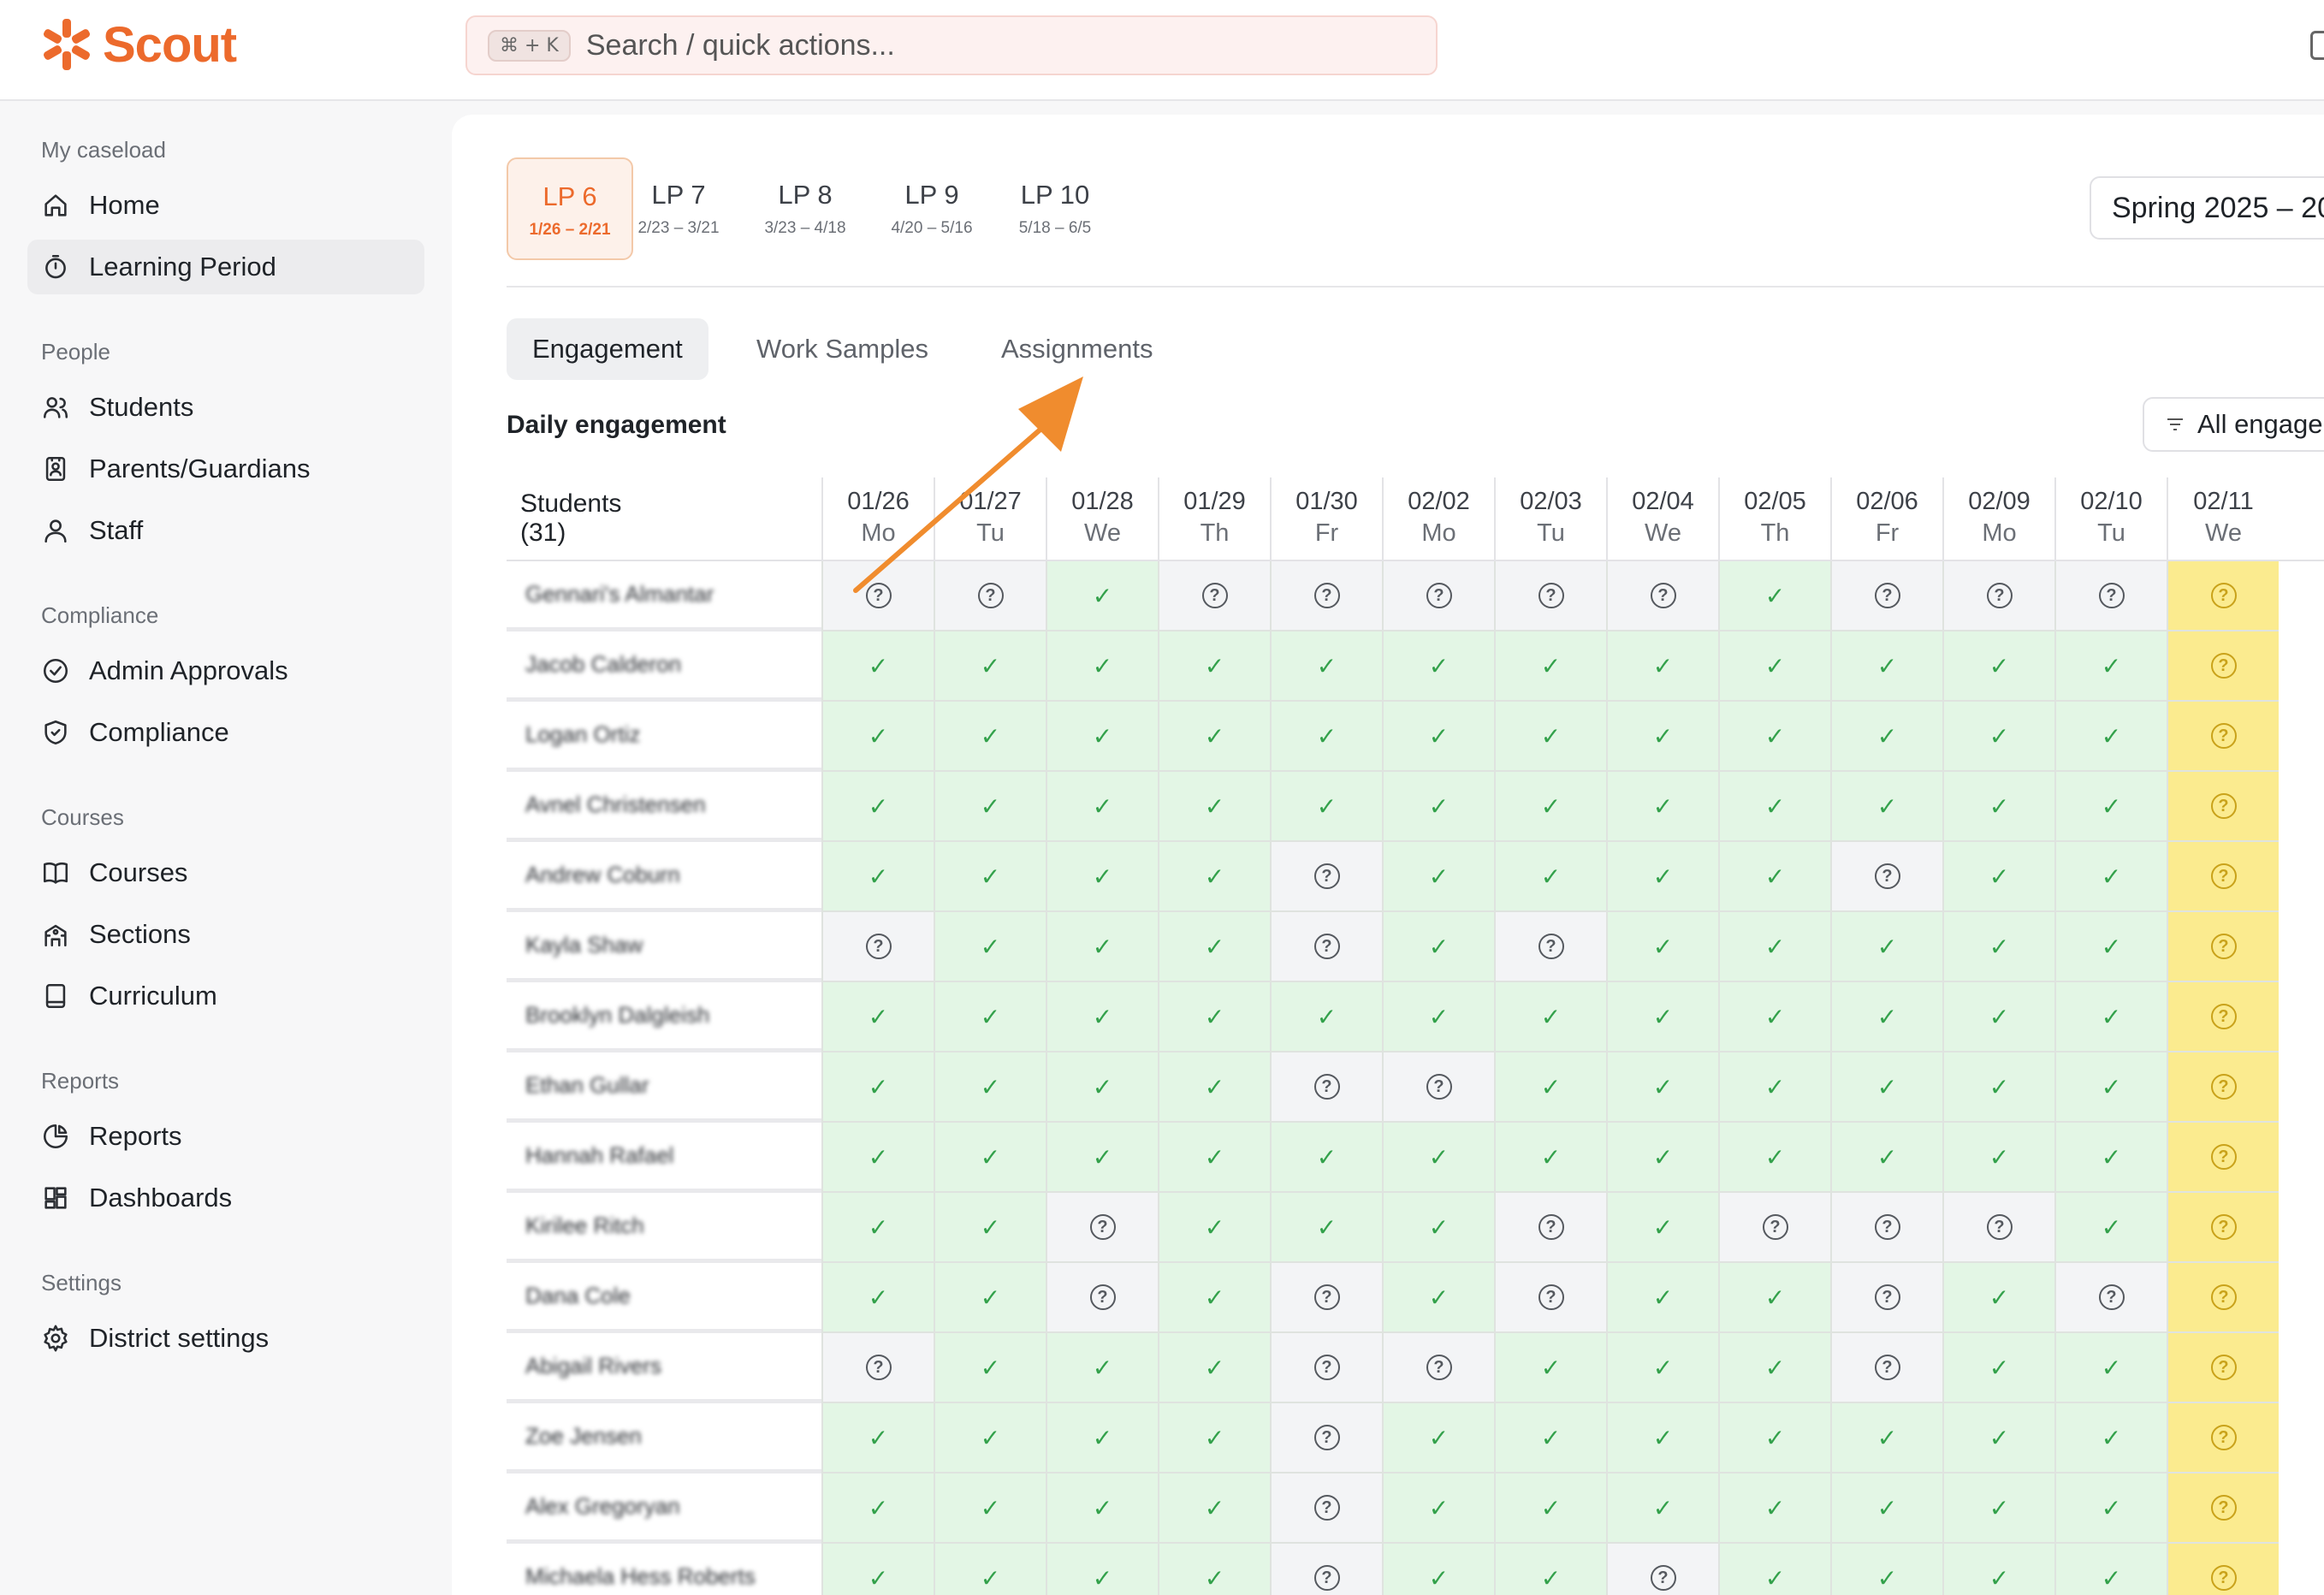 Image resolution: width=2324 pixels, height=1595 pixels. Describe the element at coordinates (842, 349) in the screenshot. I see `tab-work-samples: Work Samples` at that location.